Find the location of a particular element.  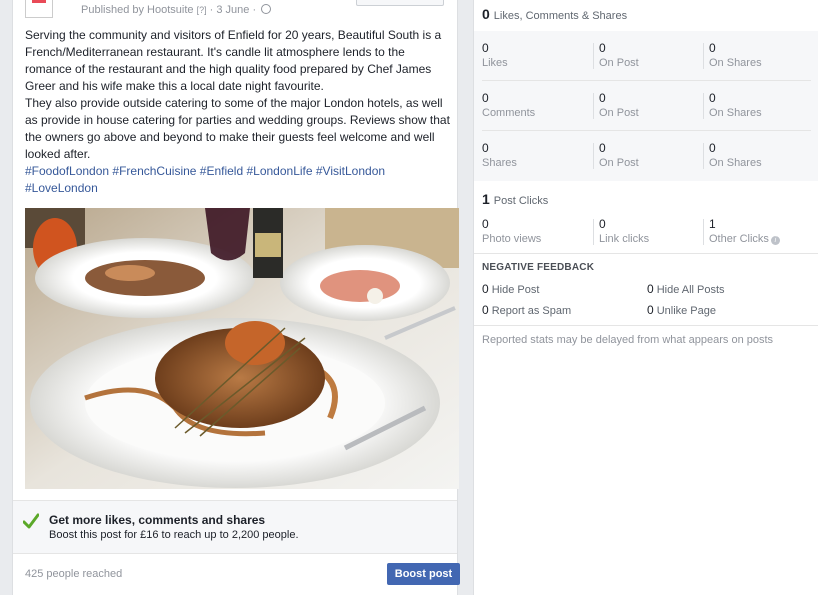

other-clicks-label: Other Clicks is located at coordinates (739, 239).